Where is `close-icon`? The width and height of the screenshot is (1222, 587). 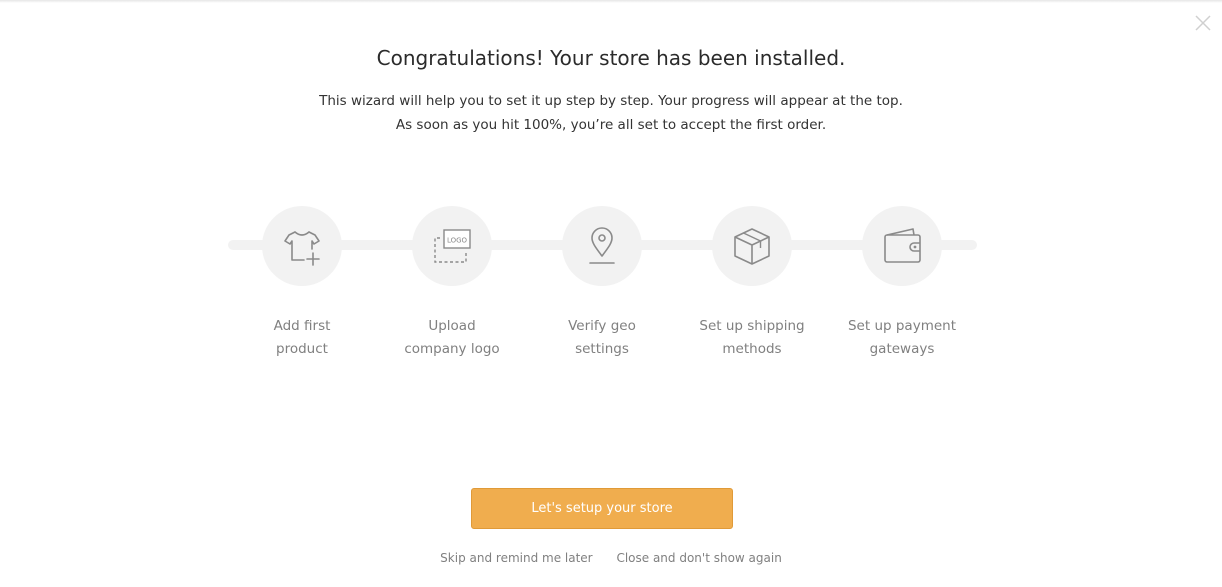 close-icon is located at coordinates (1203, 23).